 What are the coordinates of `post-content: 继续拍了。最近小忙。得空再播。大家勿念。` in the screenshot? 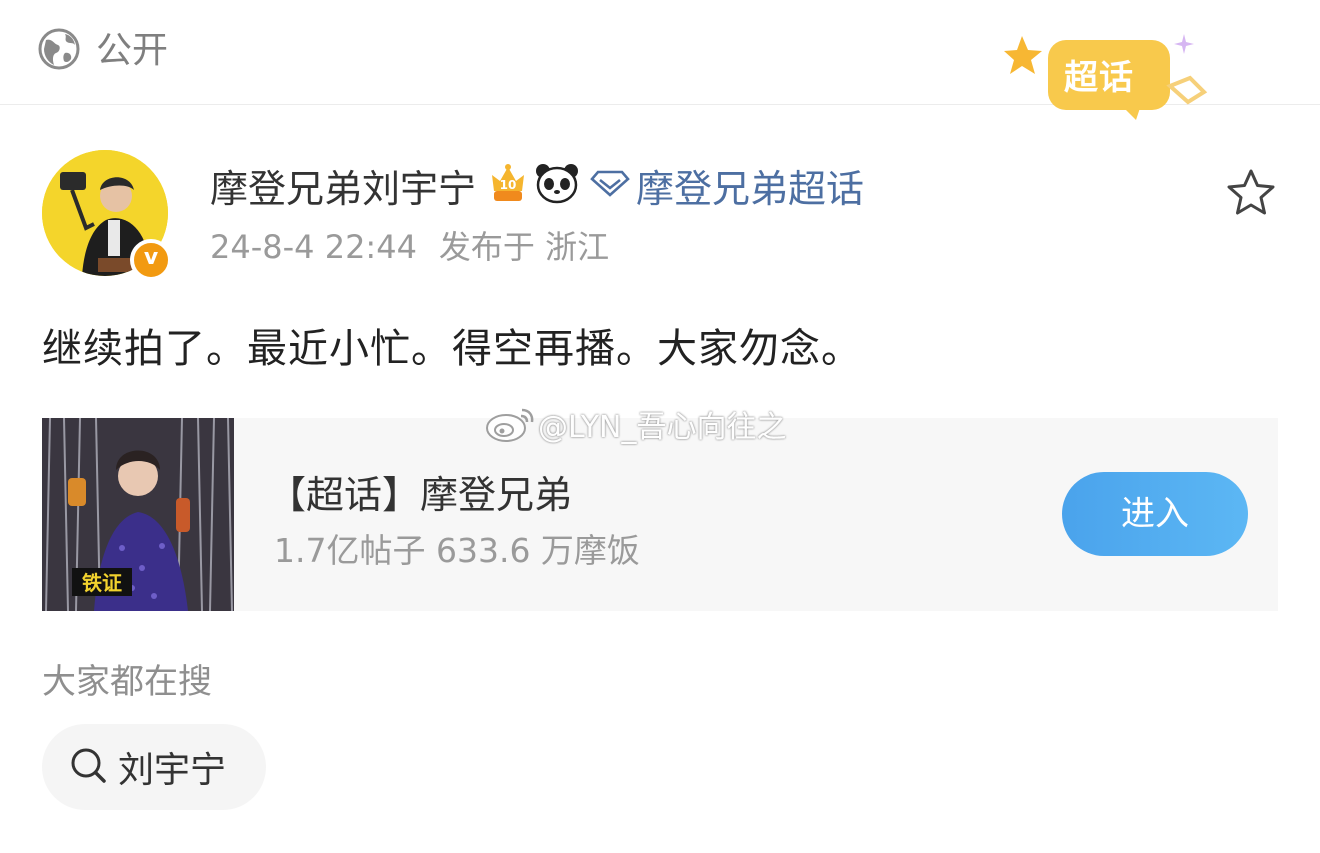 It's located at (452, 349).